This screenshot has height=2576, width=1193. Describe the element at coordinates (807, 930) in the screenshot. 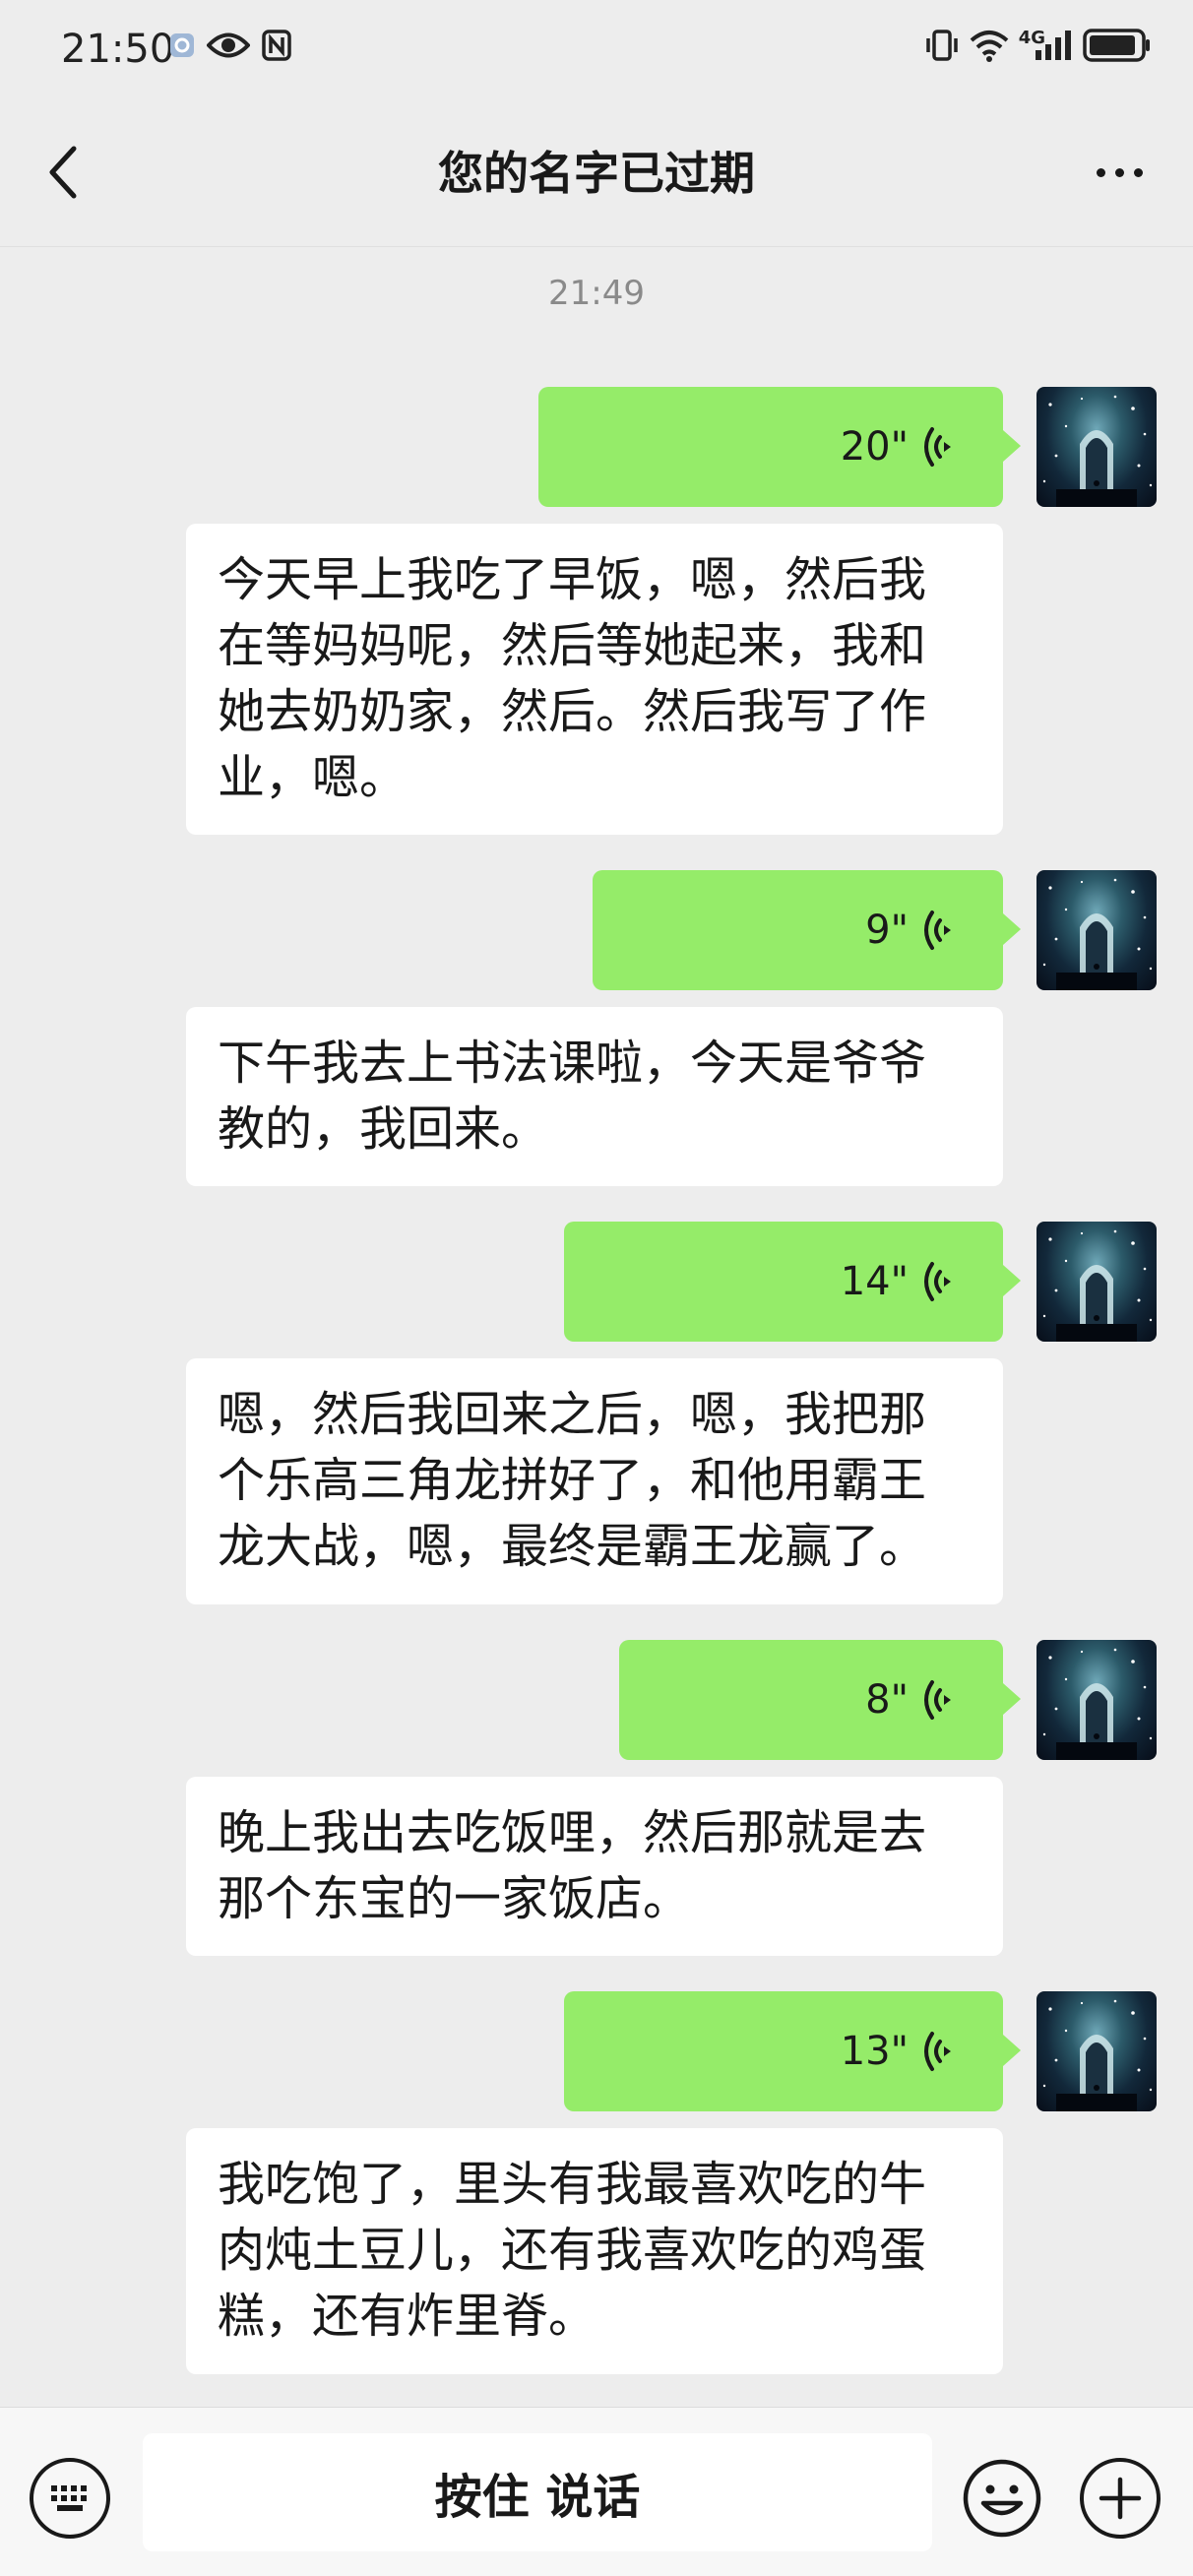

I see `voice-message-bubble: 9"` at that location.